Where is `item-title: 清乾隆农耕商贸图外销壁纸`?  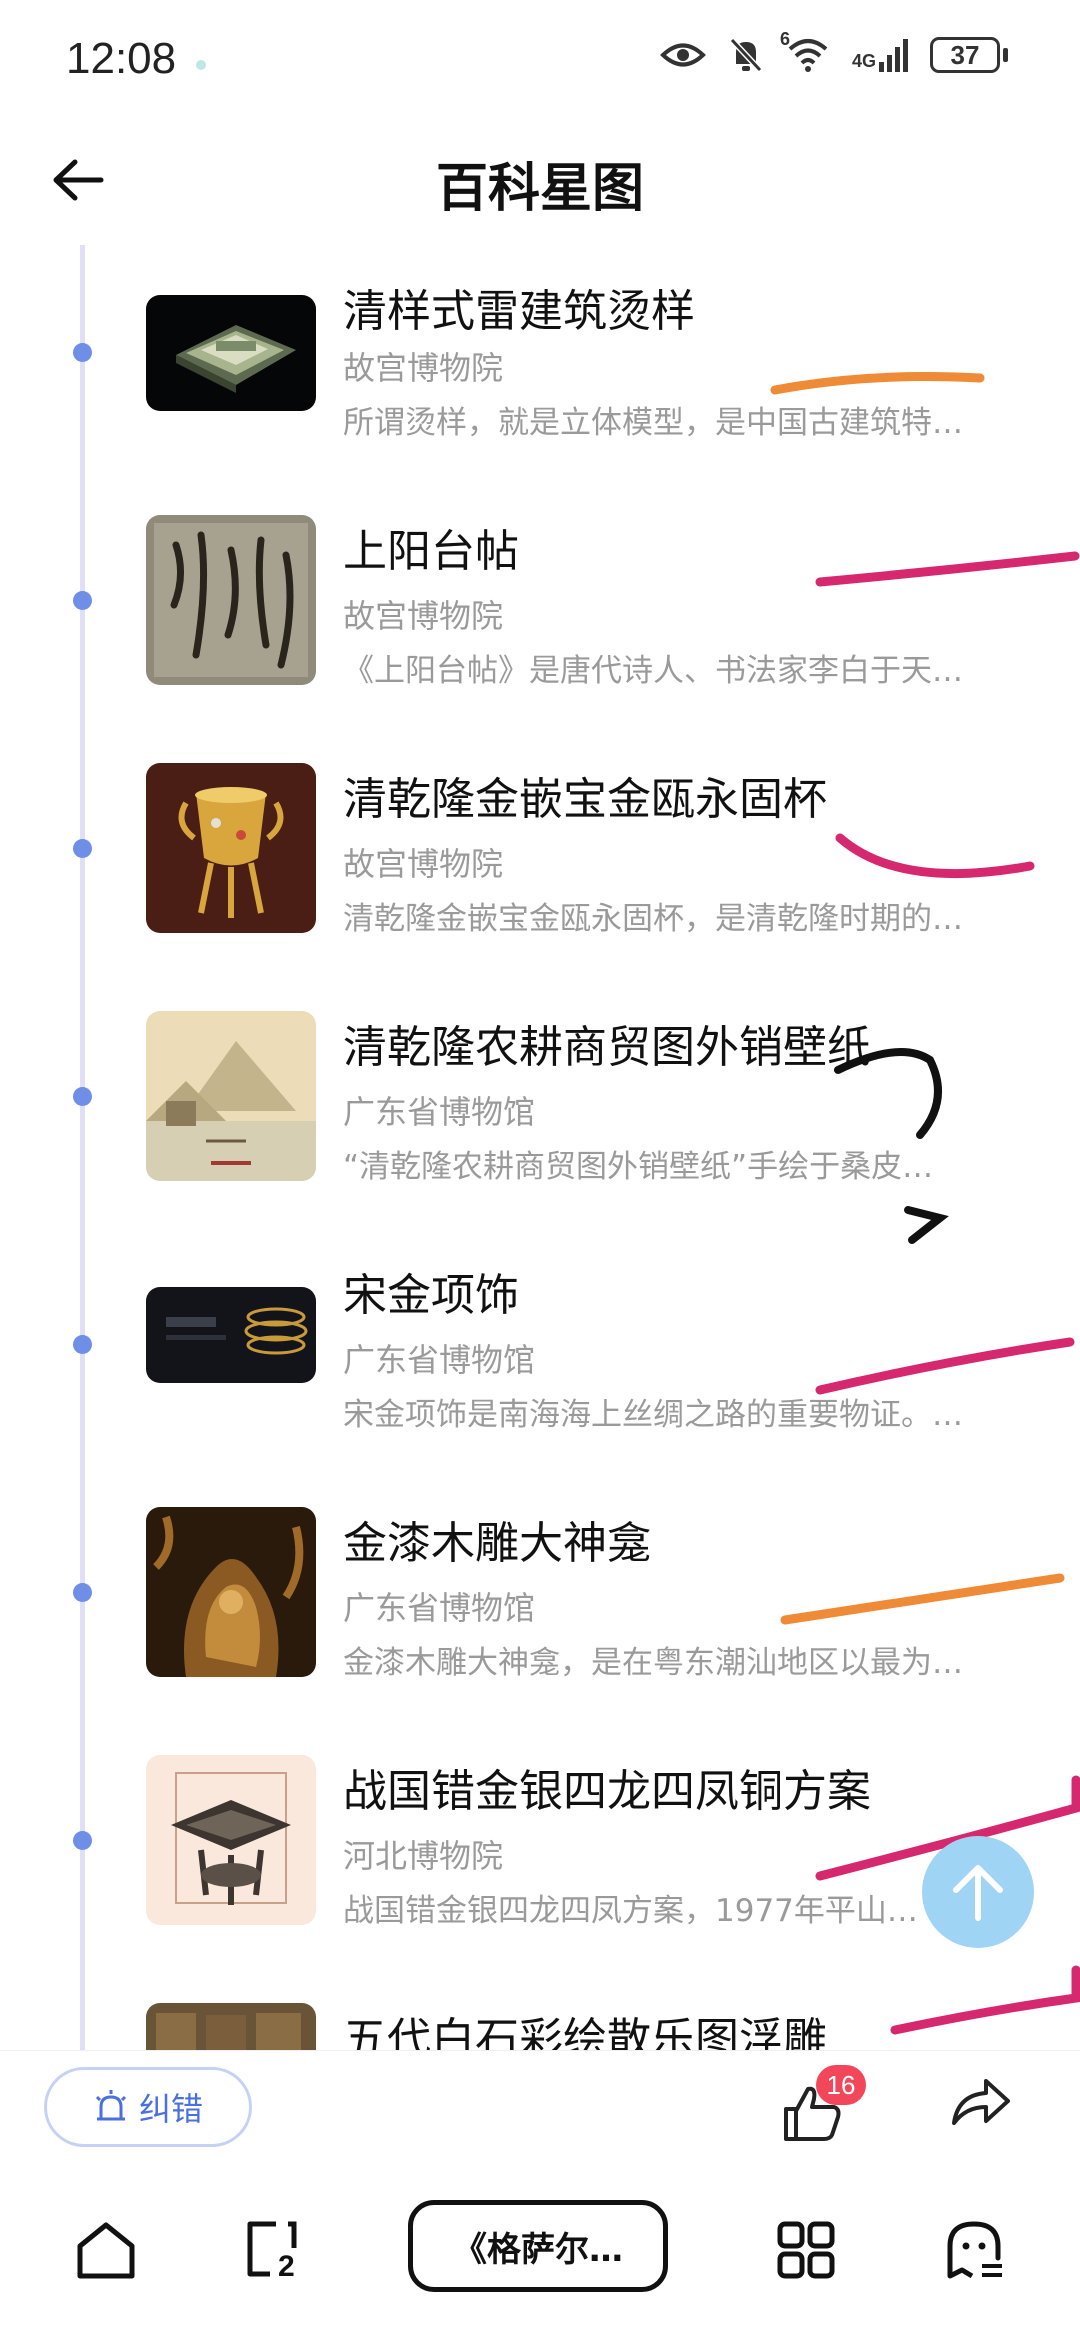
item-title: 清乾隆农耕商贸图外销壁纸 is located at coordinates (607, 1047).